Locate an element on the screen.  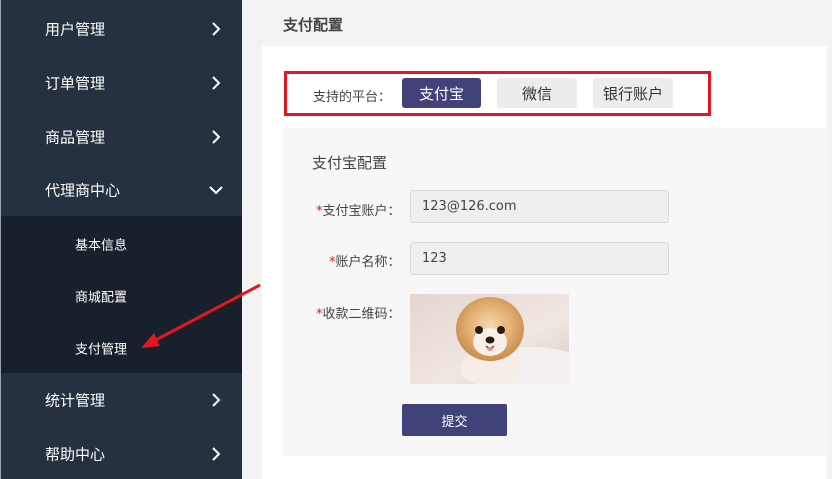
content-header is located at coordinates (547, 23).